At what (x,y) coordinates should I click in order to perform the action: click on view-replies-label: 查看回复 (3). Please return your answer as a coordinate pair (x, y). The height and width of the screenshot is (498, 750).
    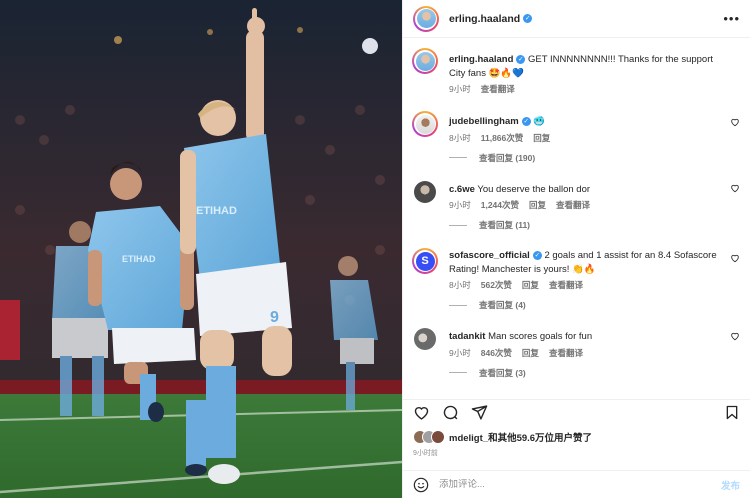
    Looking at the image, I should click on (502, 372).